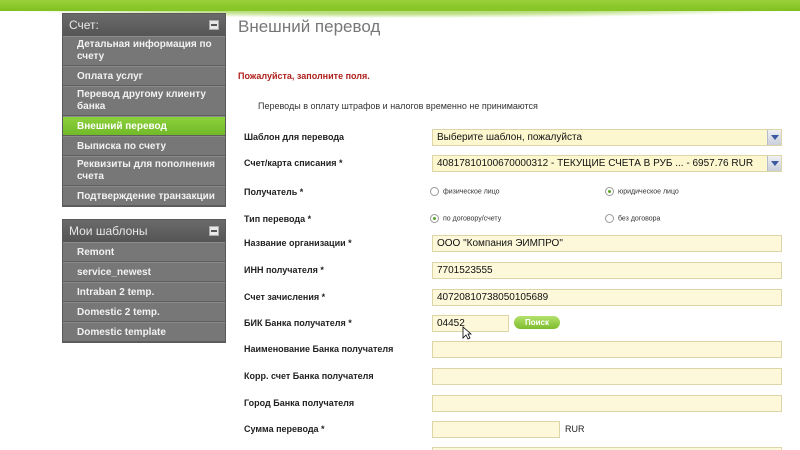  What do you see at coordinates (293, 163) in the screenshot?
I see `account-label: Счет/карта списания *` at bounding box center [293, 163].